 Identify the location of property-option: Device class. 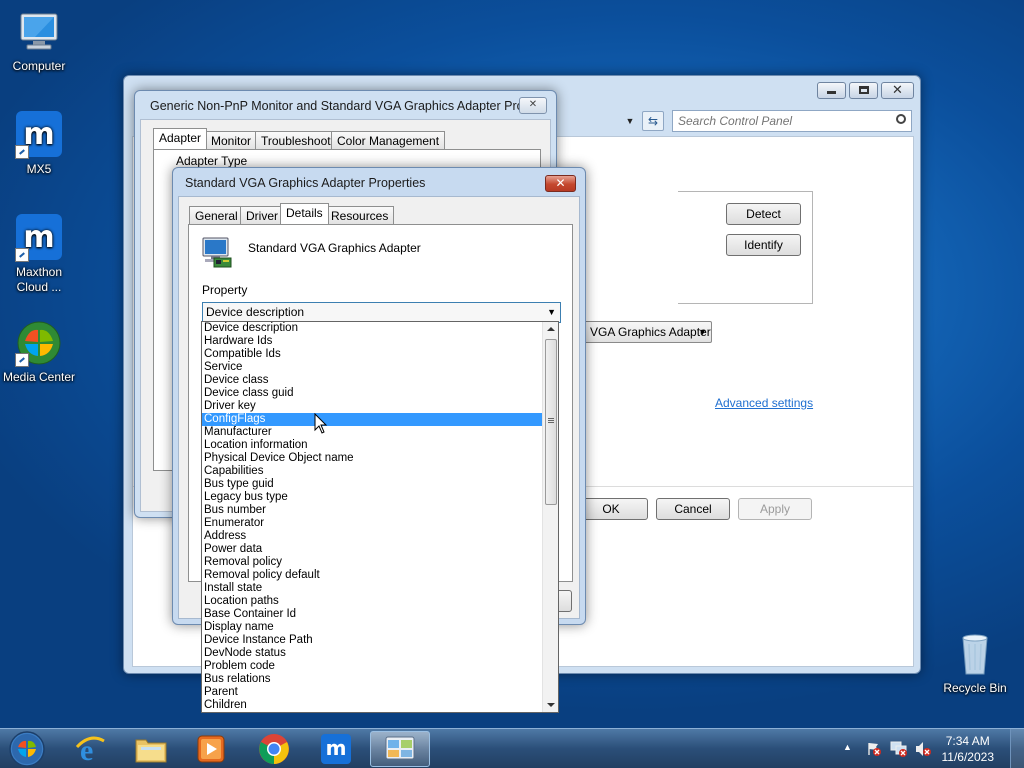
(372, 380).